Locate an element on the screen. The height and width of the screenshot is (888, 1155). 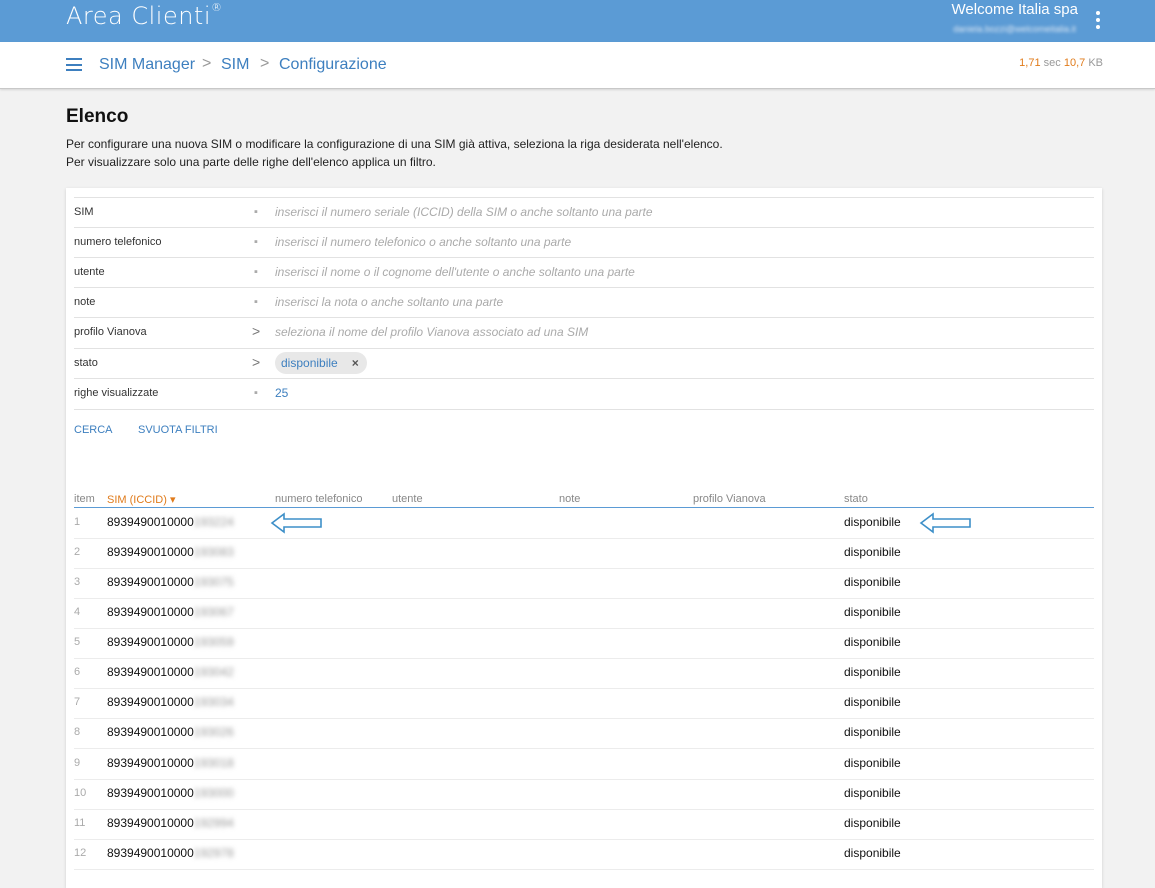
user-email: daniela.bozzi@welcomeitalia.it is located at coordinates (1014, 29).